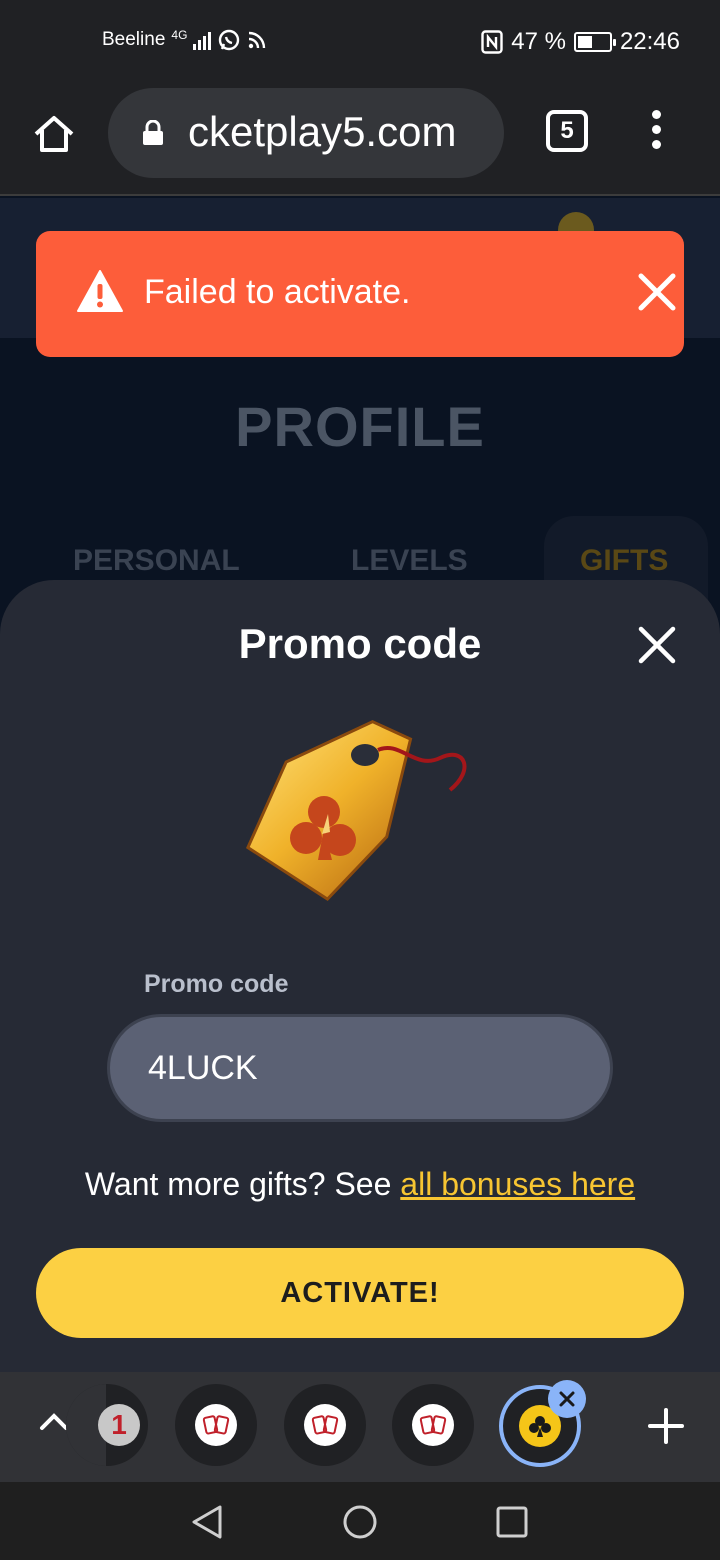 This screenshot has width=720, height=1560. Describe the element at coordinates (360, 1293) in the screenshot. I see `activate-button: ACTIVATE!` at that location.